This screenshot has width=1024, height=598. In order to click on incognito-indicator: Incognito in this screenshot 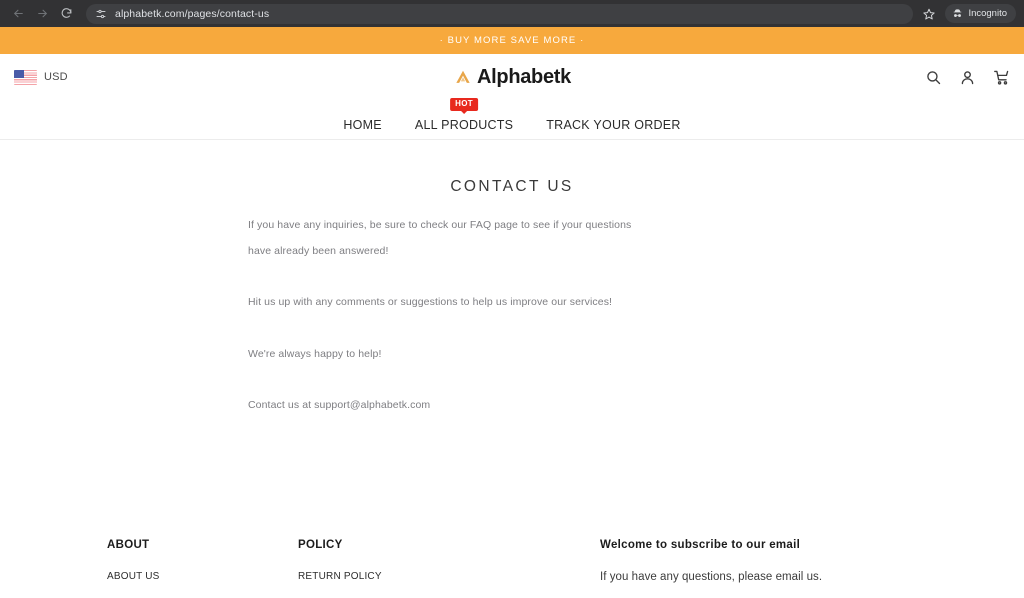, I will do `click(980, 13)`.